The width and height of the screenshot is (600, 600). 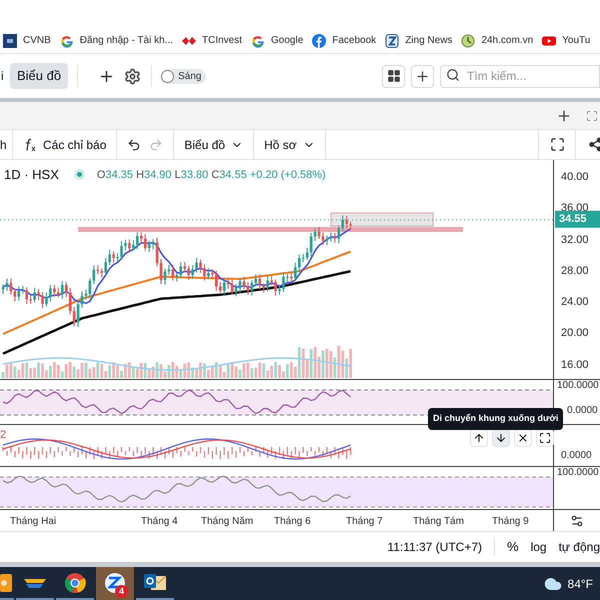 What do you see at coordinates (575, 333) in the screenshot?
I see `price-label: 20.00` at bounding box center [575, 333].